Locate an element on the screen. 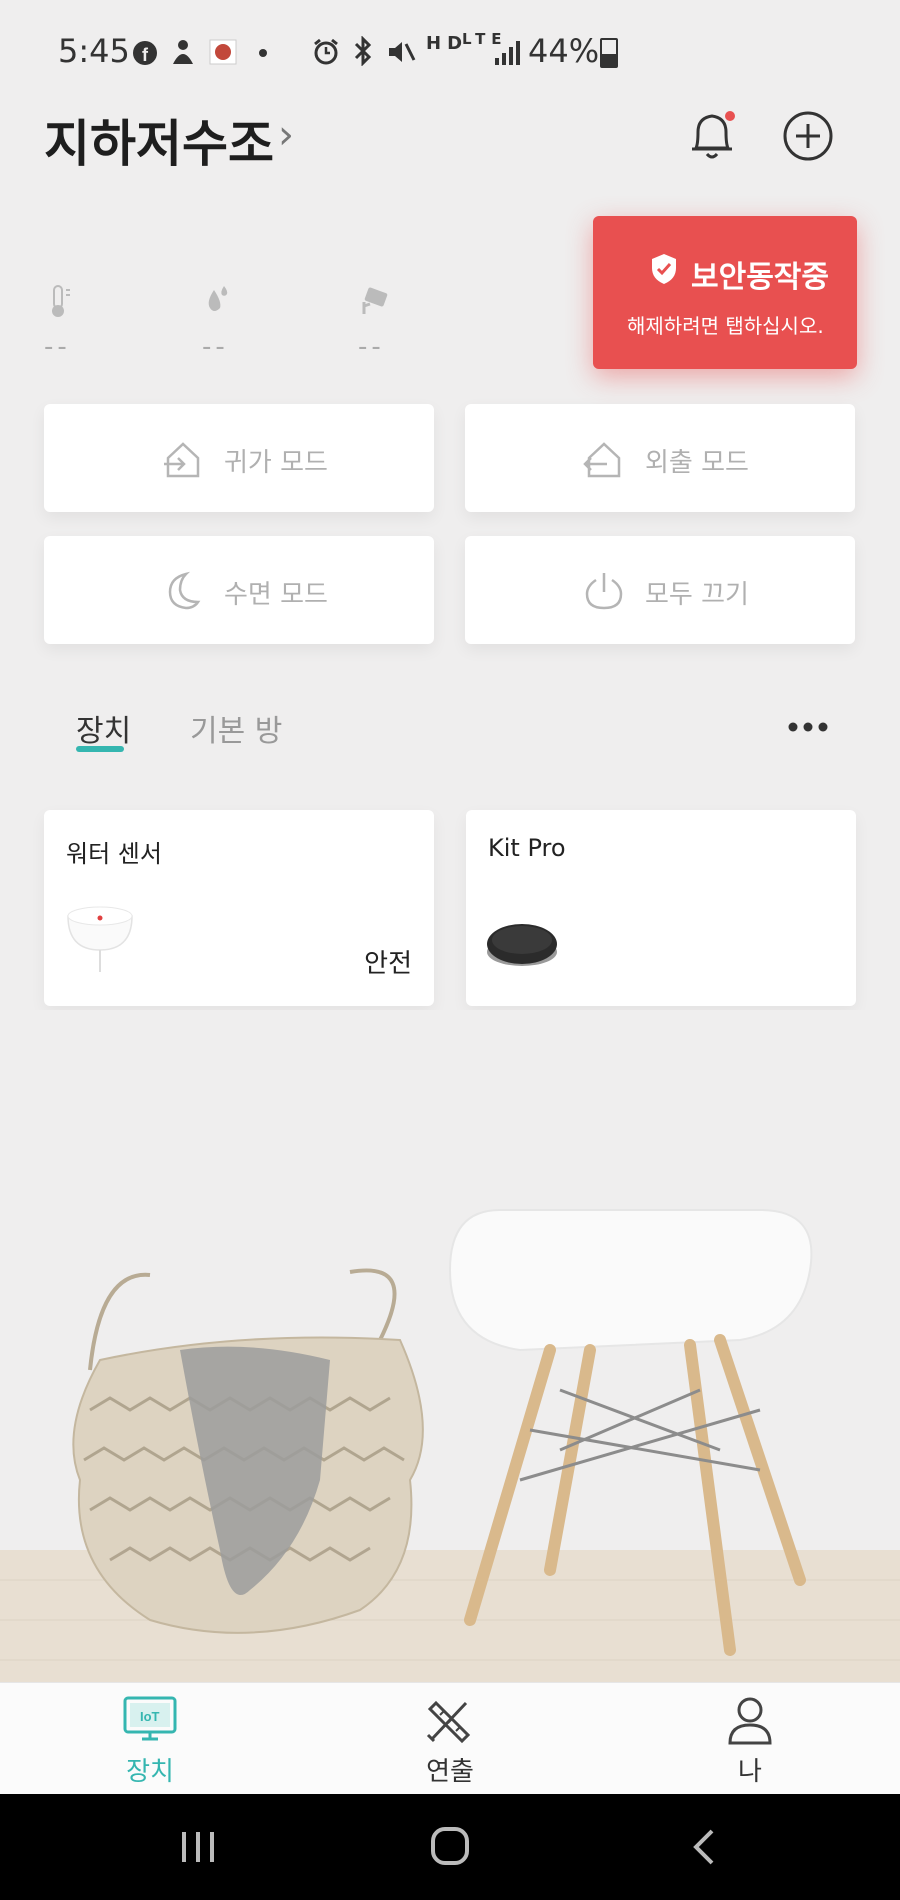  iot-icon-label: IoT is located at coordinates (150, 1716).